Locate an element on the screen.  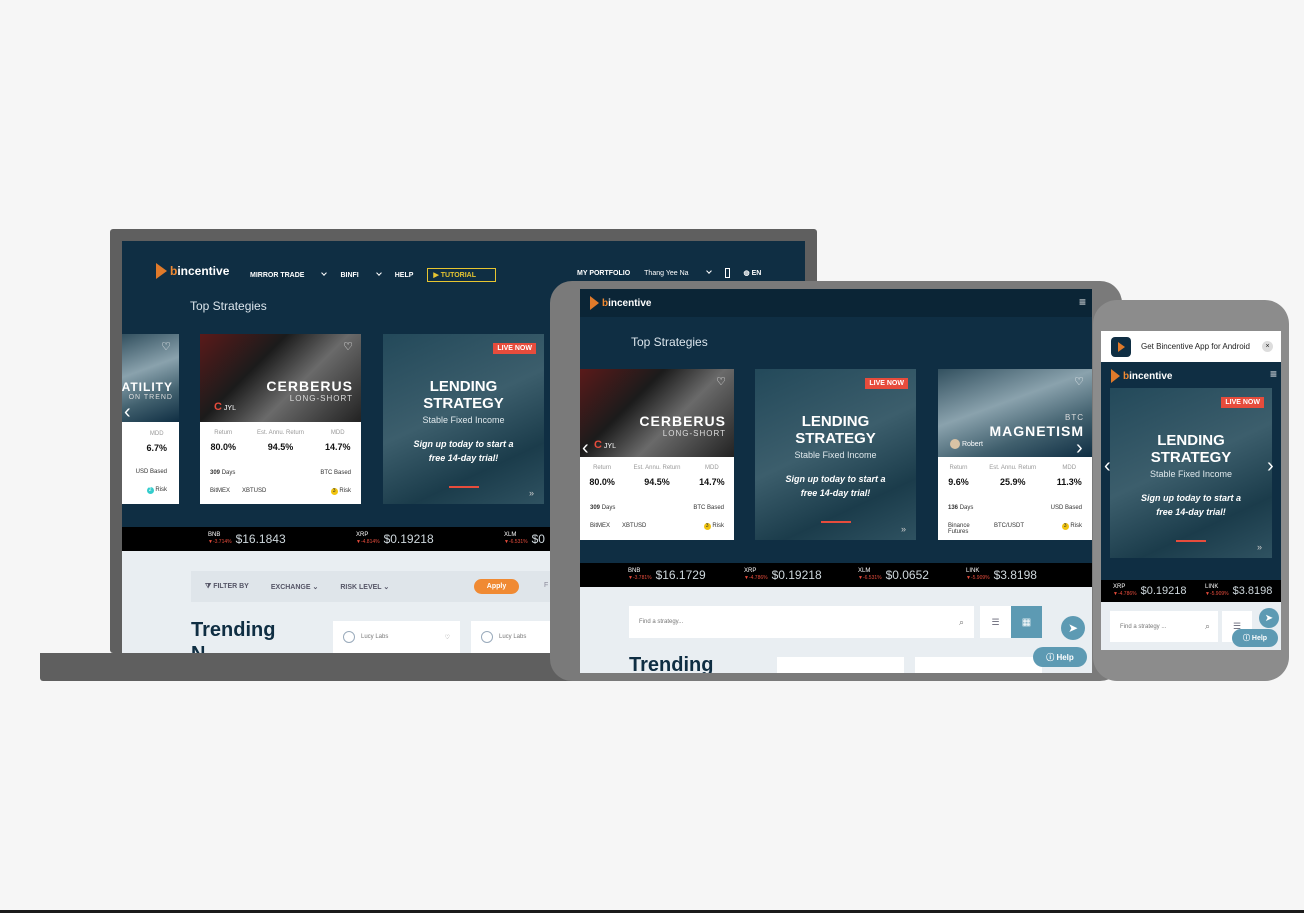
lending-cta-line1: Sign up today to start a is located at coordinates (463, 444).